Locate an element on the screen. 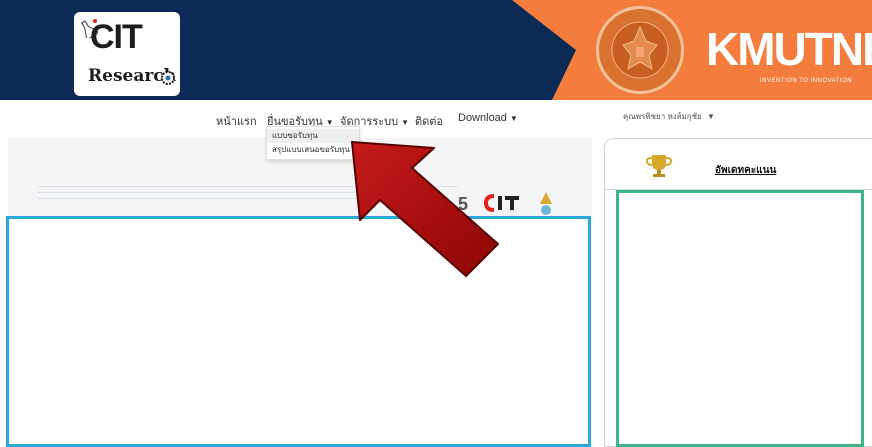  user-name: คุณพรพิชยา หงส์มกุชัย is located at coordinates (662, 116).